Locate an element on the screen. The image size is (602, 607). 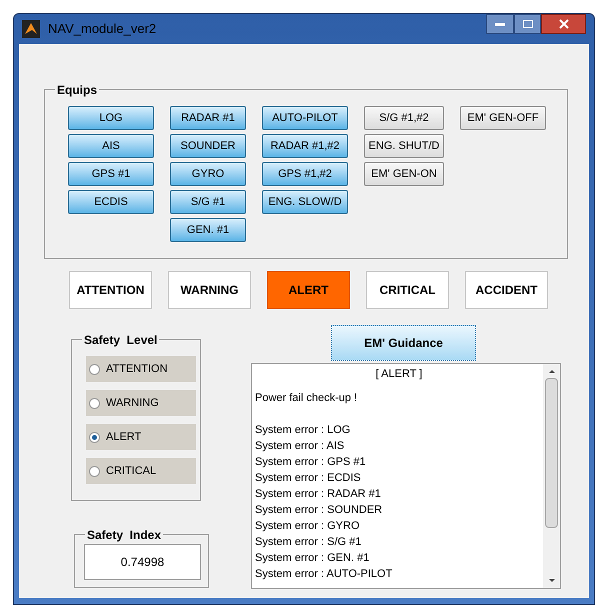
message-line: System error : RADAR #1 is located at coordinates (318, 494).